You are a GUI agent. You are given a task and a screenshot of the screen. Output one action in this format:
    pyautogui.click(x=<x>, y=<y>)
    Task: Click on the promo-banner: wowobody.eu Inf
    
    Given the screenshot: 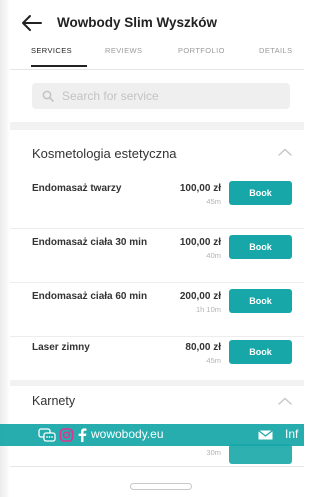 What is the action you would take?
    pyautogui.click(x=152, y=435)
    